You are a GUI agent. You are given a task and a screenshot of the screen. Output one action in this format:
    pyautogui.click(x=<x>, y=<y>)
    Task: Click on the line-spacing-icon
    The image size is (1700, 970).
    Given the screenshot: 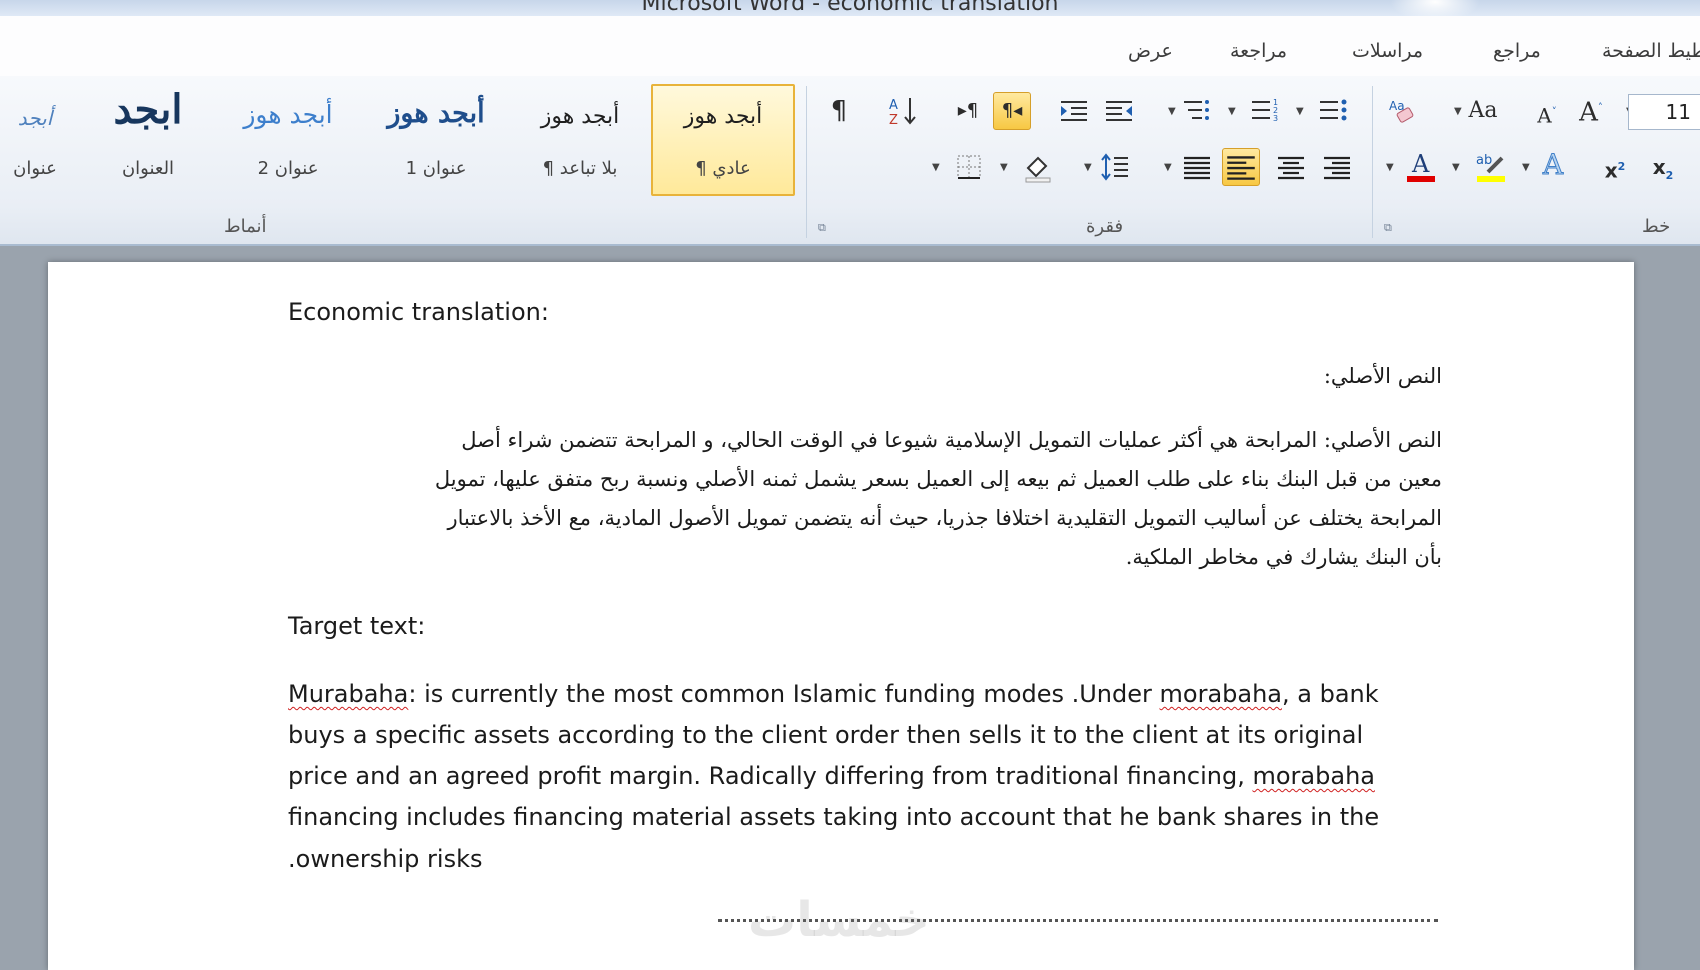 What is the action you would take?
    pyautogui.click(x=1115, y=167)
    